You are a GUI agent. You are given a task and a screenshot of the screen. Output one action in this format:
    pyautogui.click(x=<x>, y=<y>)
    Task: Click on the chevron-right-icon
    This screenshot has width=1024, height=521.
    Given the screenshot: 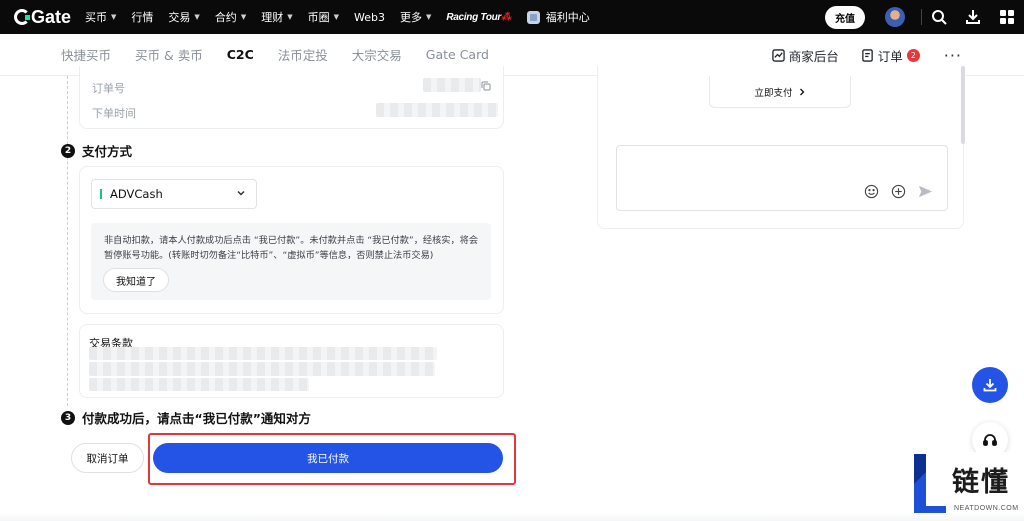 What is the action you would take?
    pyautogui.click(x=801, y=91)
    